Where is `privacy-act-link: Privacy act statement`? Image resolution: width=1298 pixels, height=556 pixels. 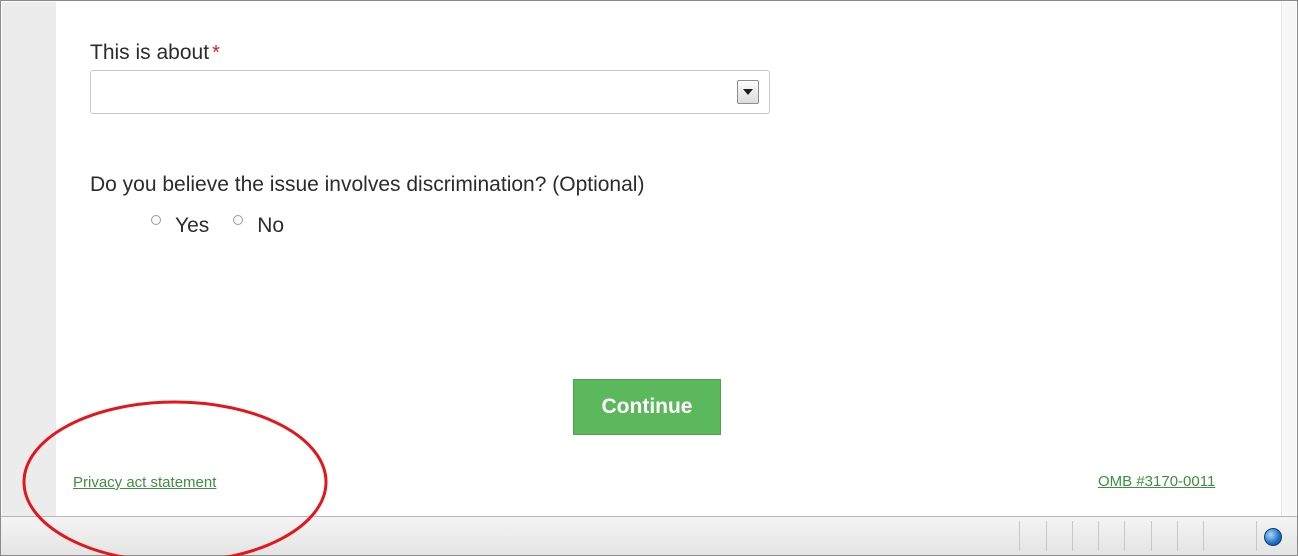
privacy-act-link: Privacy act statement is located at coordinates (144, 482).